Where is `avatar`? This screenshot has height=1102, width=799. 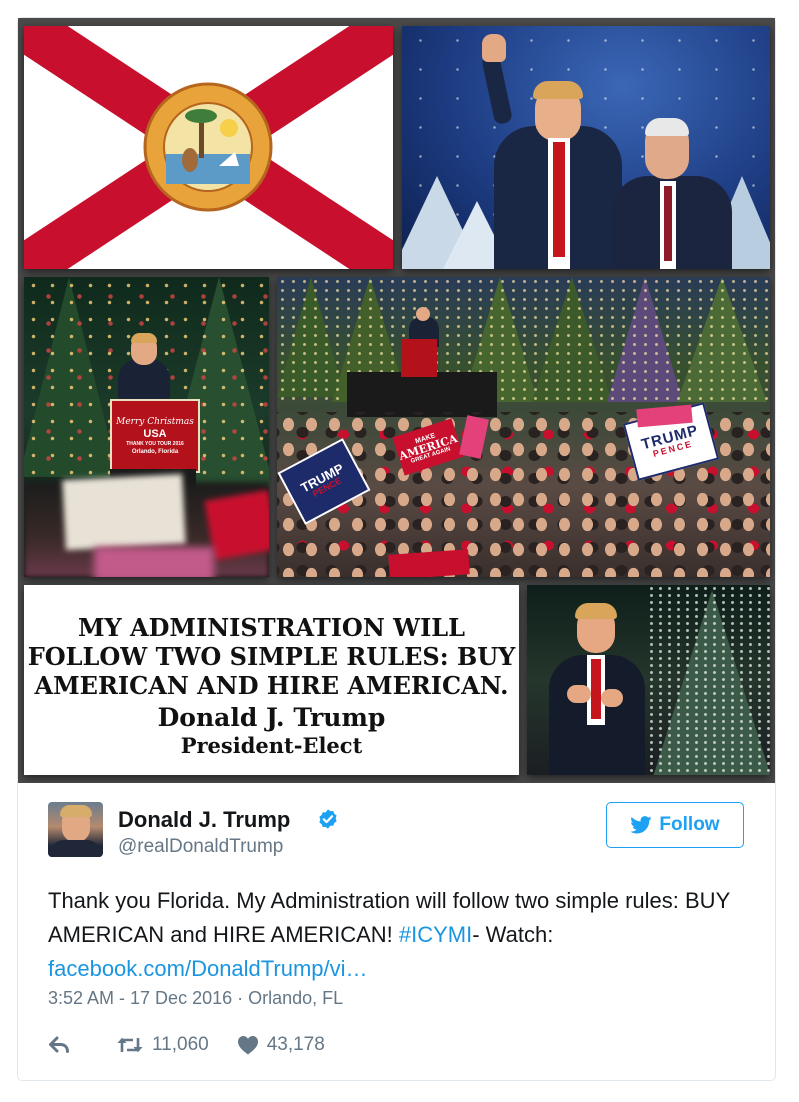
avatar is located at coordinates (75, 829).